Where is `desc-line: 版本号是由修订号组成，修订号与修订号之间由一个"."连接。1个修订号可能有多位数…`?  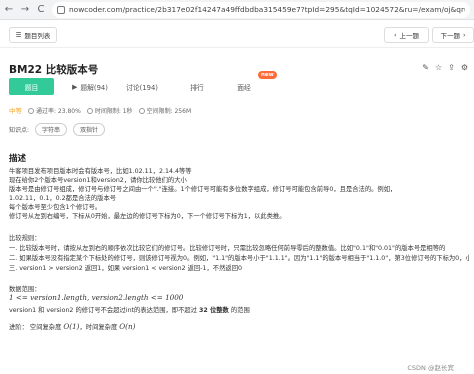 desc-line: 版本号是由修订号组成，修订号与修订号之间由一个"."连接。1个修订号可能有多位数… is located at coordinates (203, 189).